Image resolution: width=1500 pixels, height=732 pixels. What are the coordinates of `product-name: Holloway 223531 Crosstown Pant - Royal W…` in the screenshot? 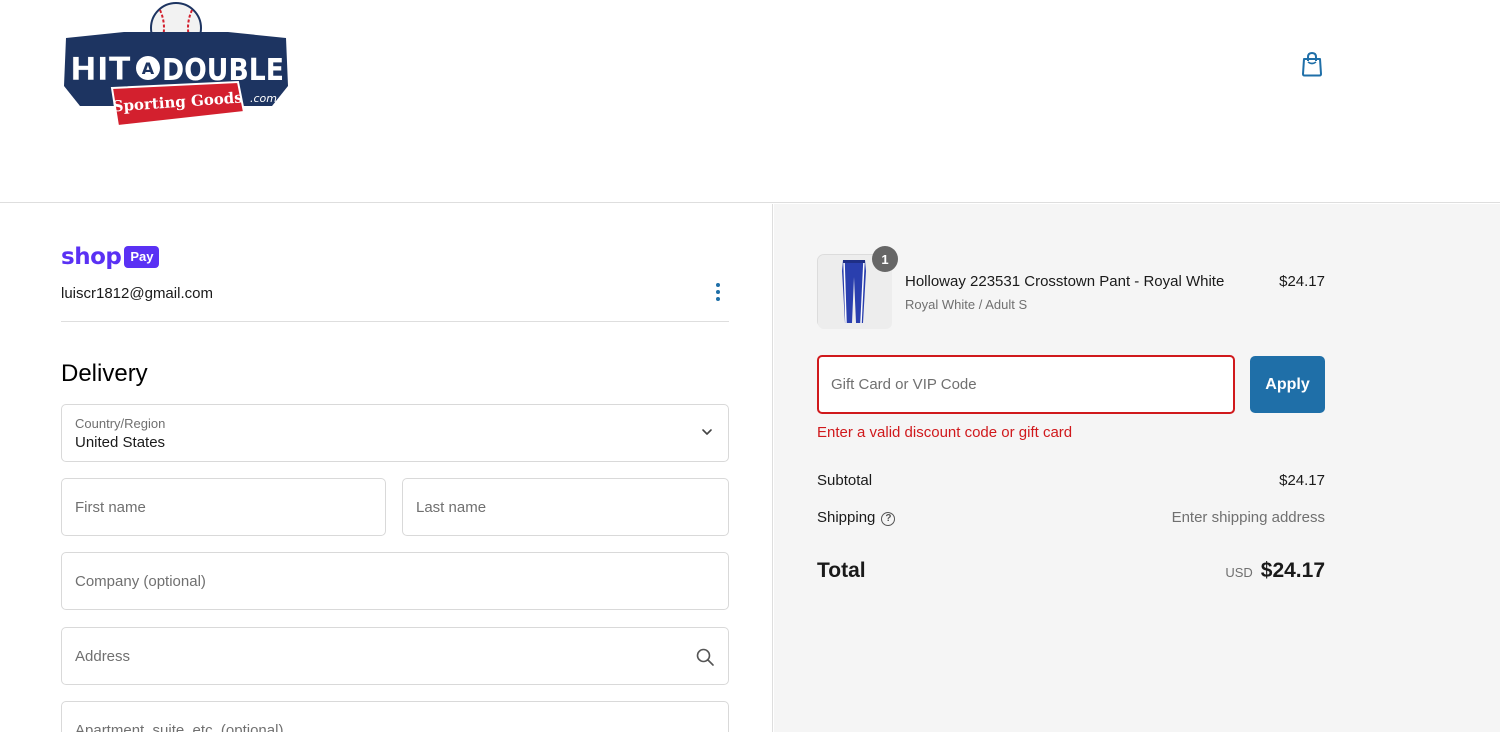 It's located at (1065, 281).